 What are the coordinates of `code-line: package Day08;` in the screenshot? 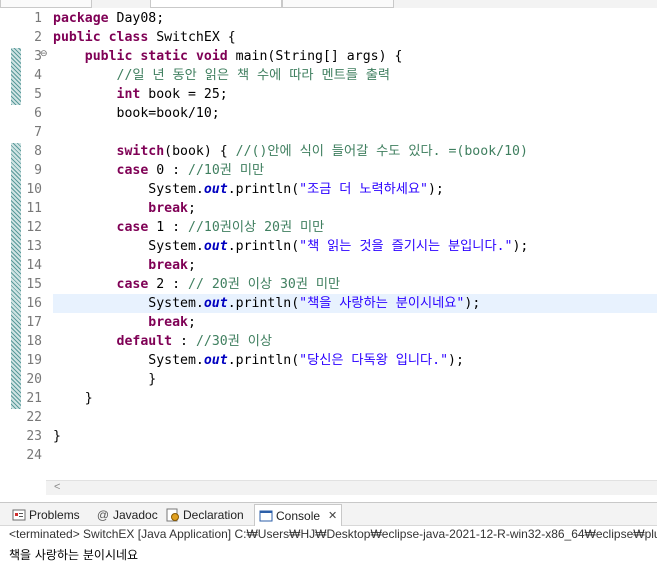 It's located at (355, 18).